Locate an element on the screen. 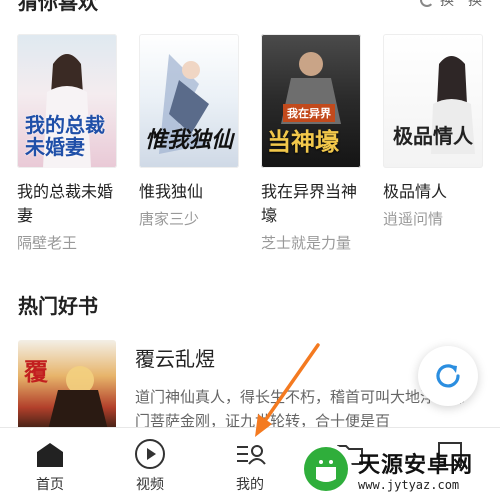 The height and width of the screenshot is (500, 500). cover-tag: 我在异界 is located at coordinates (309, 113).